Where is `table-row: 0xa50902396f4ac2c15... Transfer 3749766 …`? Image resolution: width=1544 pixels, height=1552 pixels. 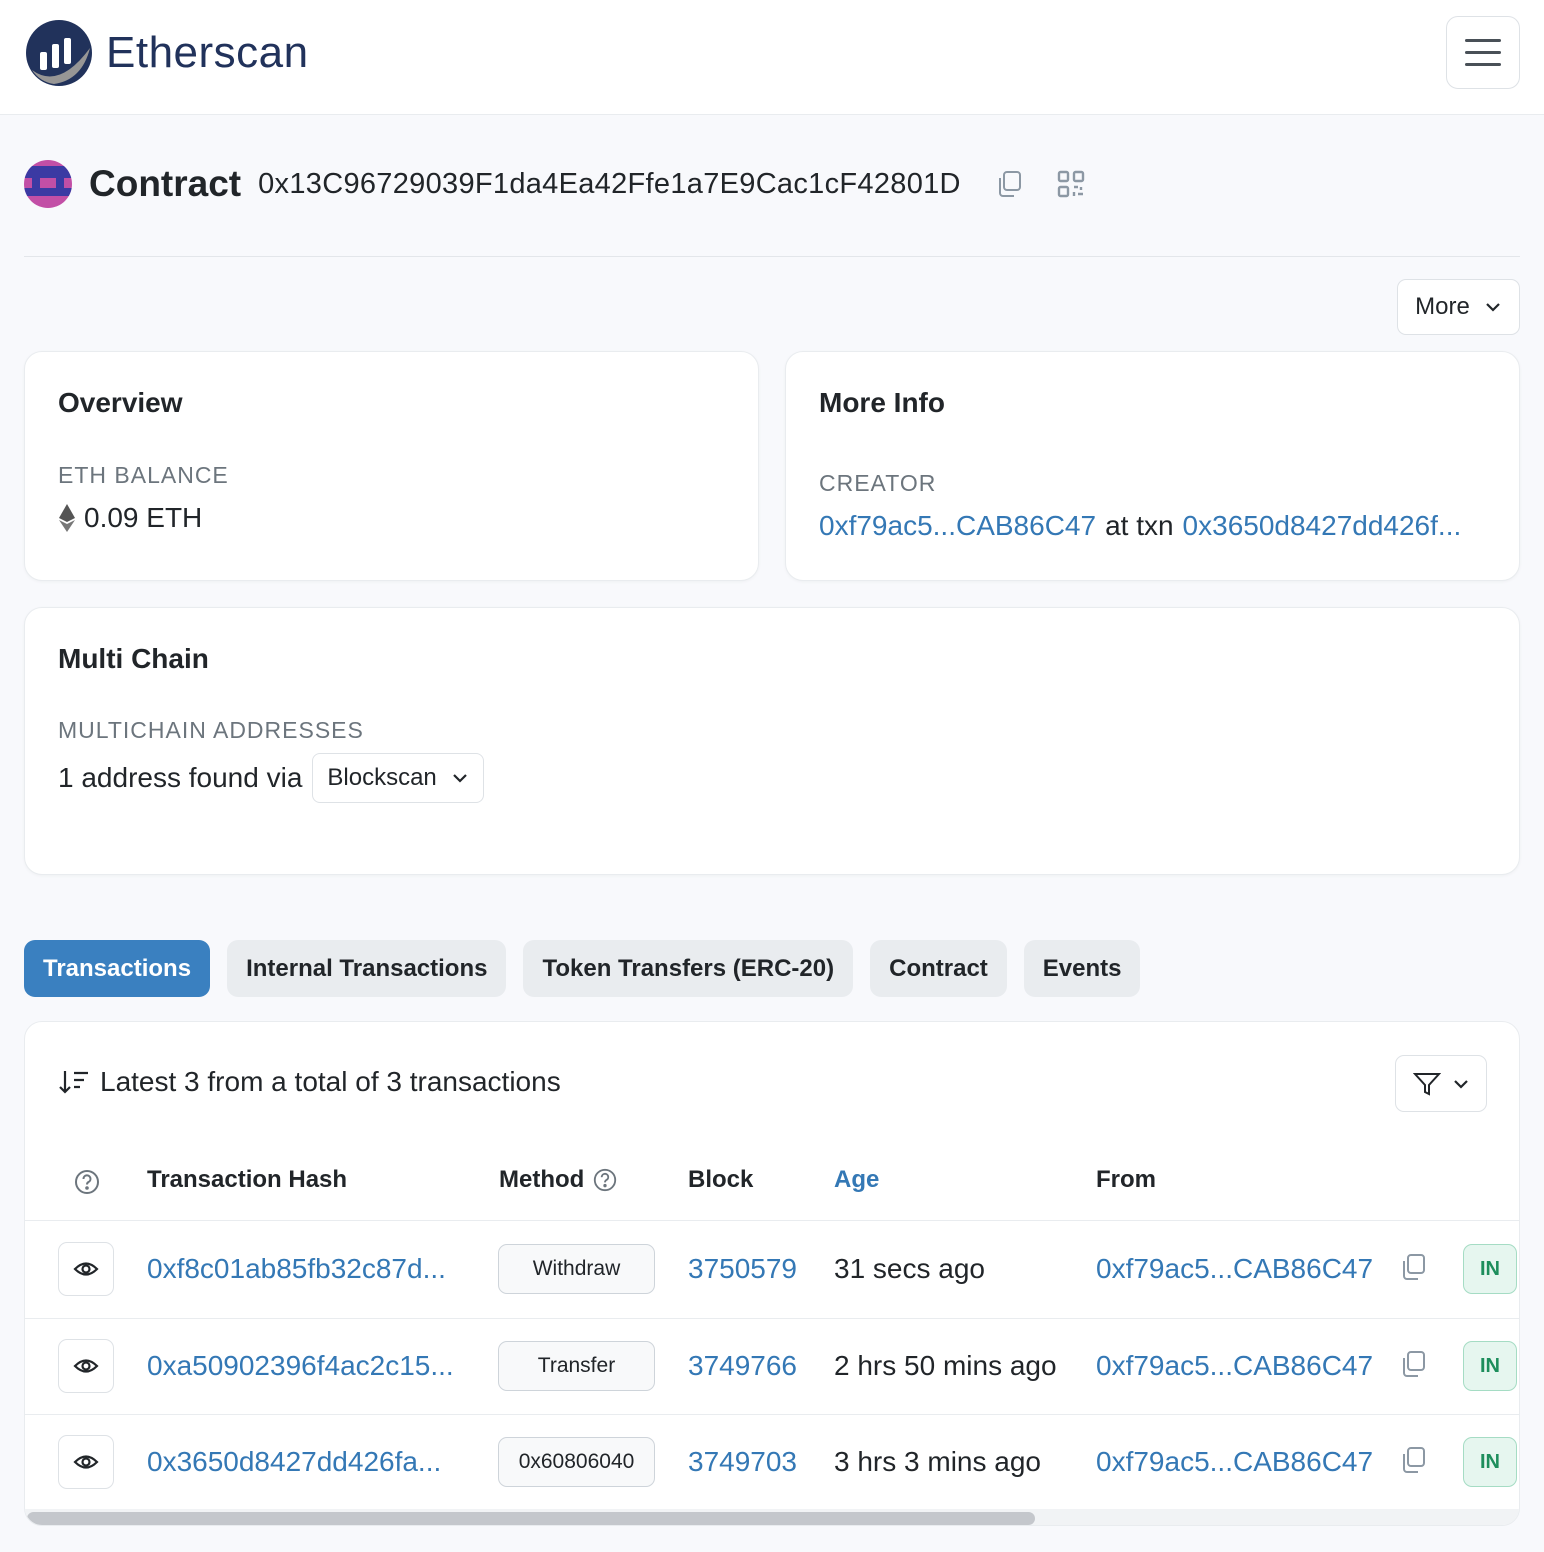
table-row: 0xa50902396f4ac2c15... Transfer 3749766 … is located at coordinates (772, 1366).